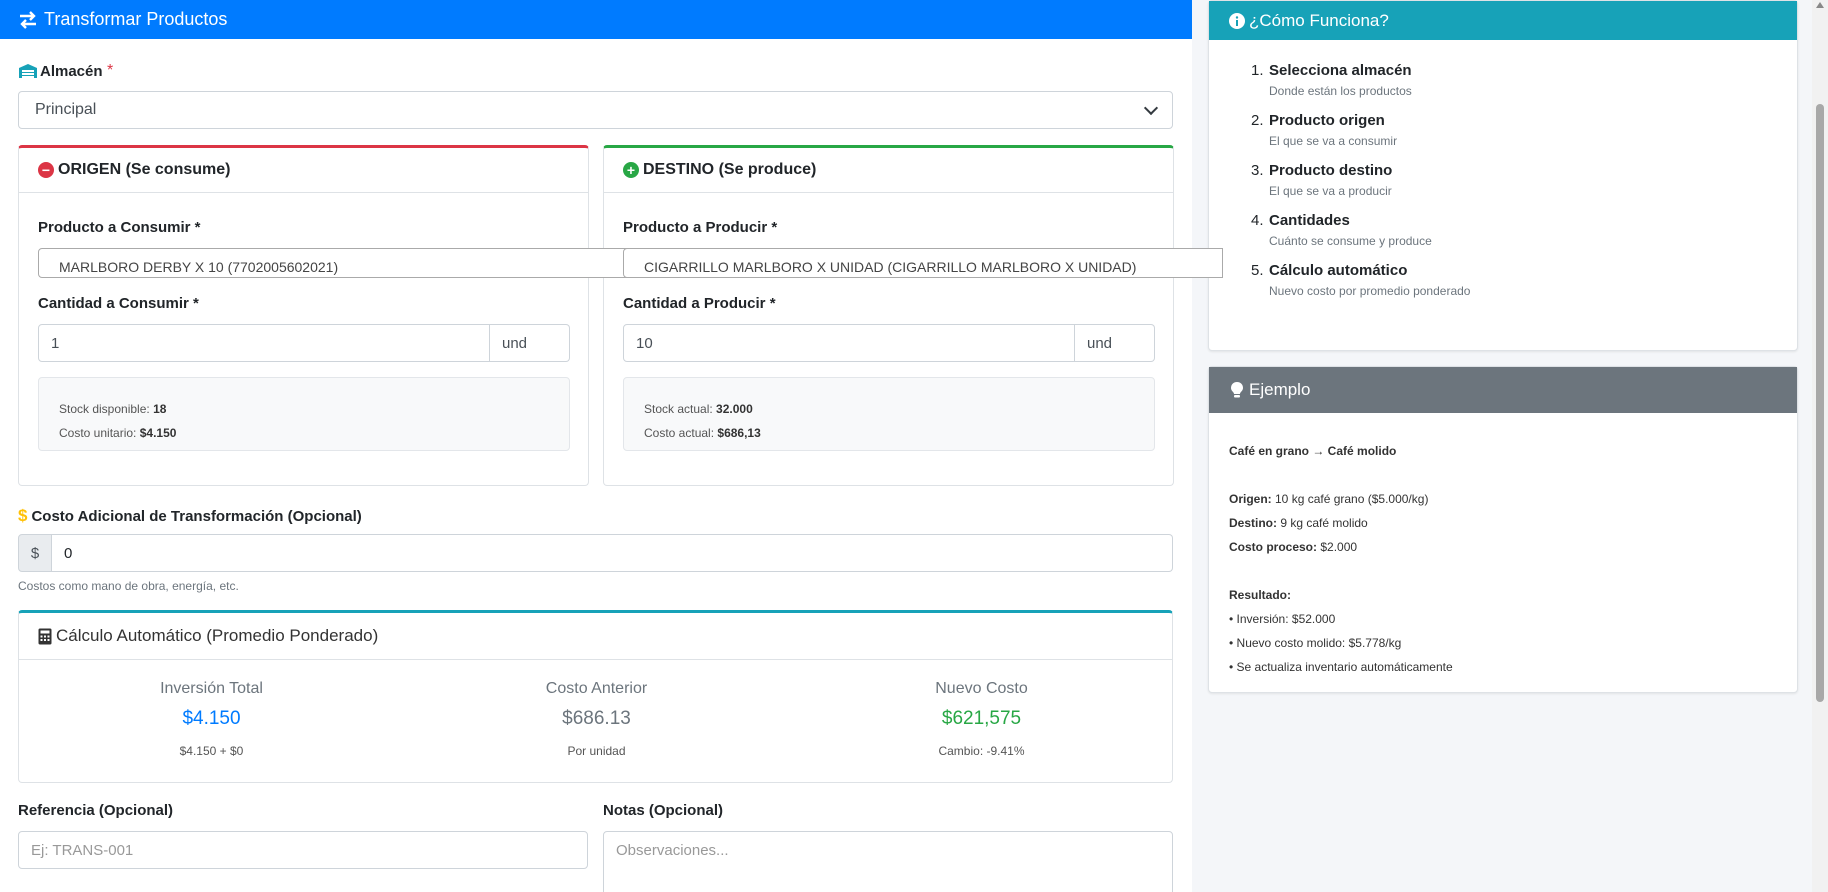  I want to click on scrollbar-thumb, so click(1820, 403).